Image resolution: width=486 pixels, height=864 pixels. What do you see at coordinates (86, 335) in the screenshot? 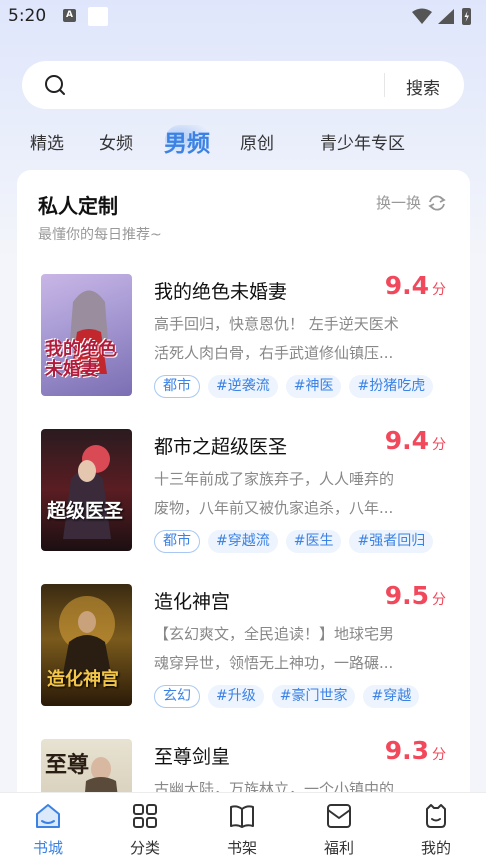
I see `book-cover: 我的绝色未婚妻` at bounding box center [86, 335].